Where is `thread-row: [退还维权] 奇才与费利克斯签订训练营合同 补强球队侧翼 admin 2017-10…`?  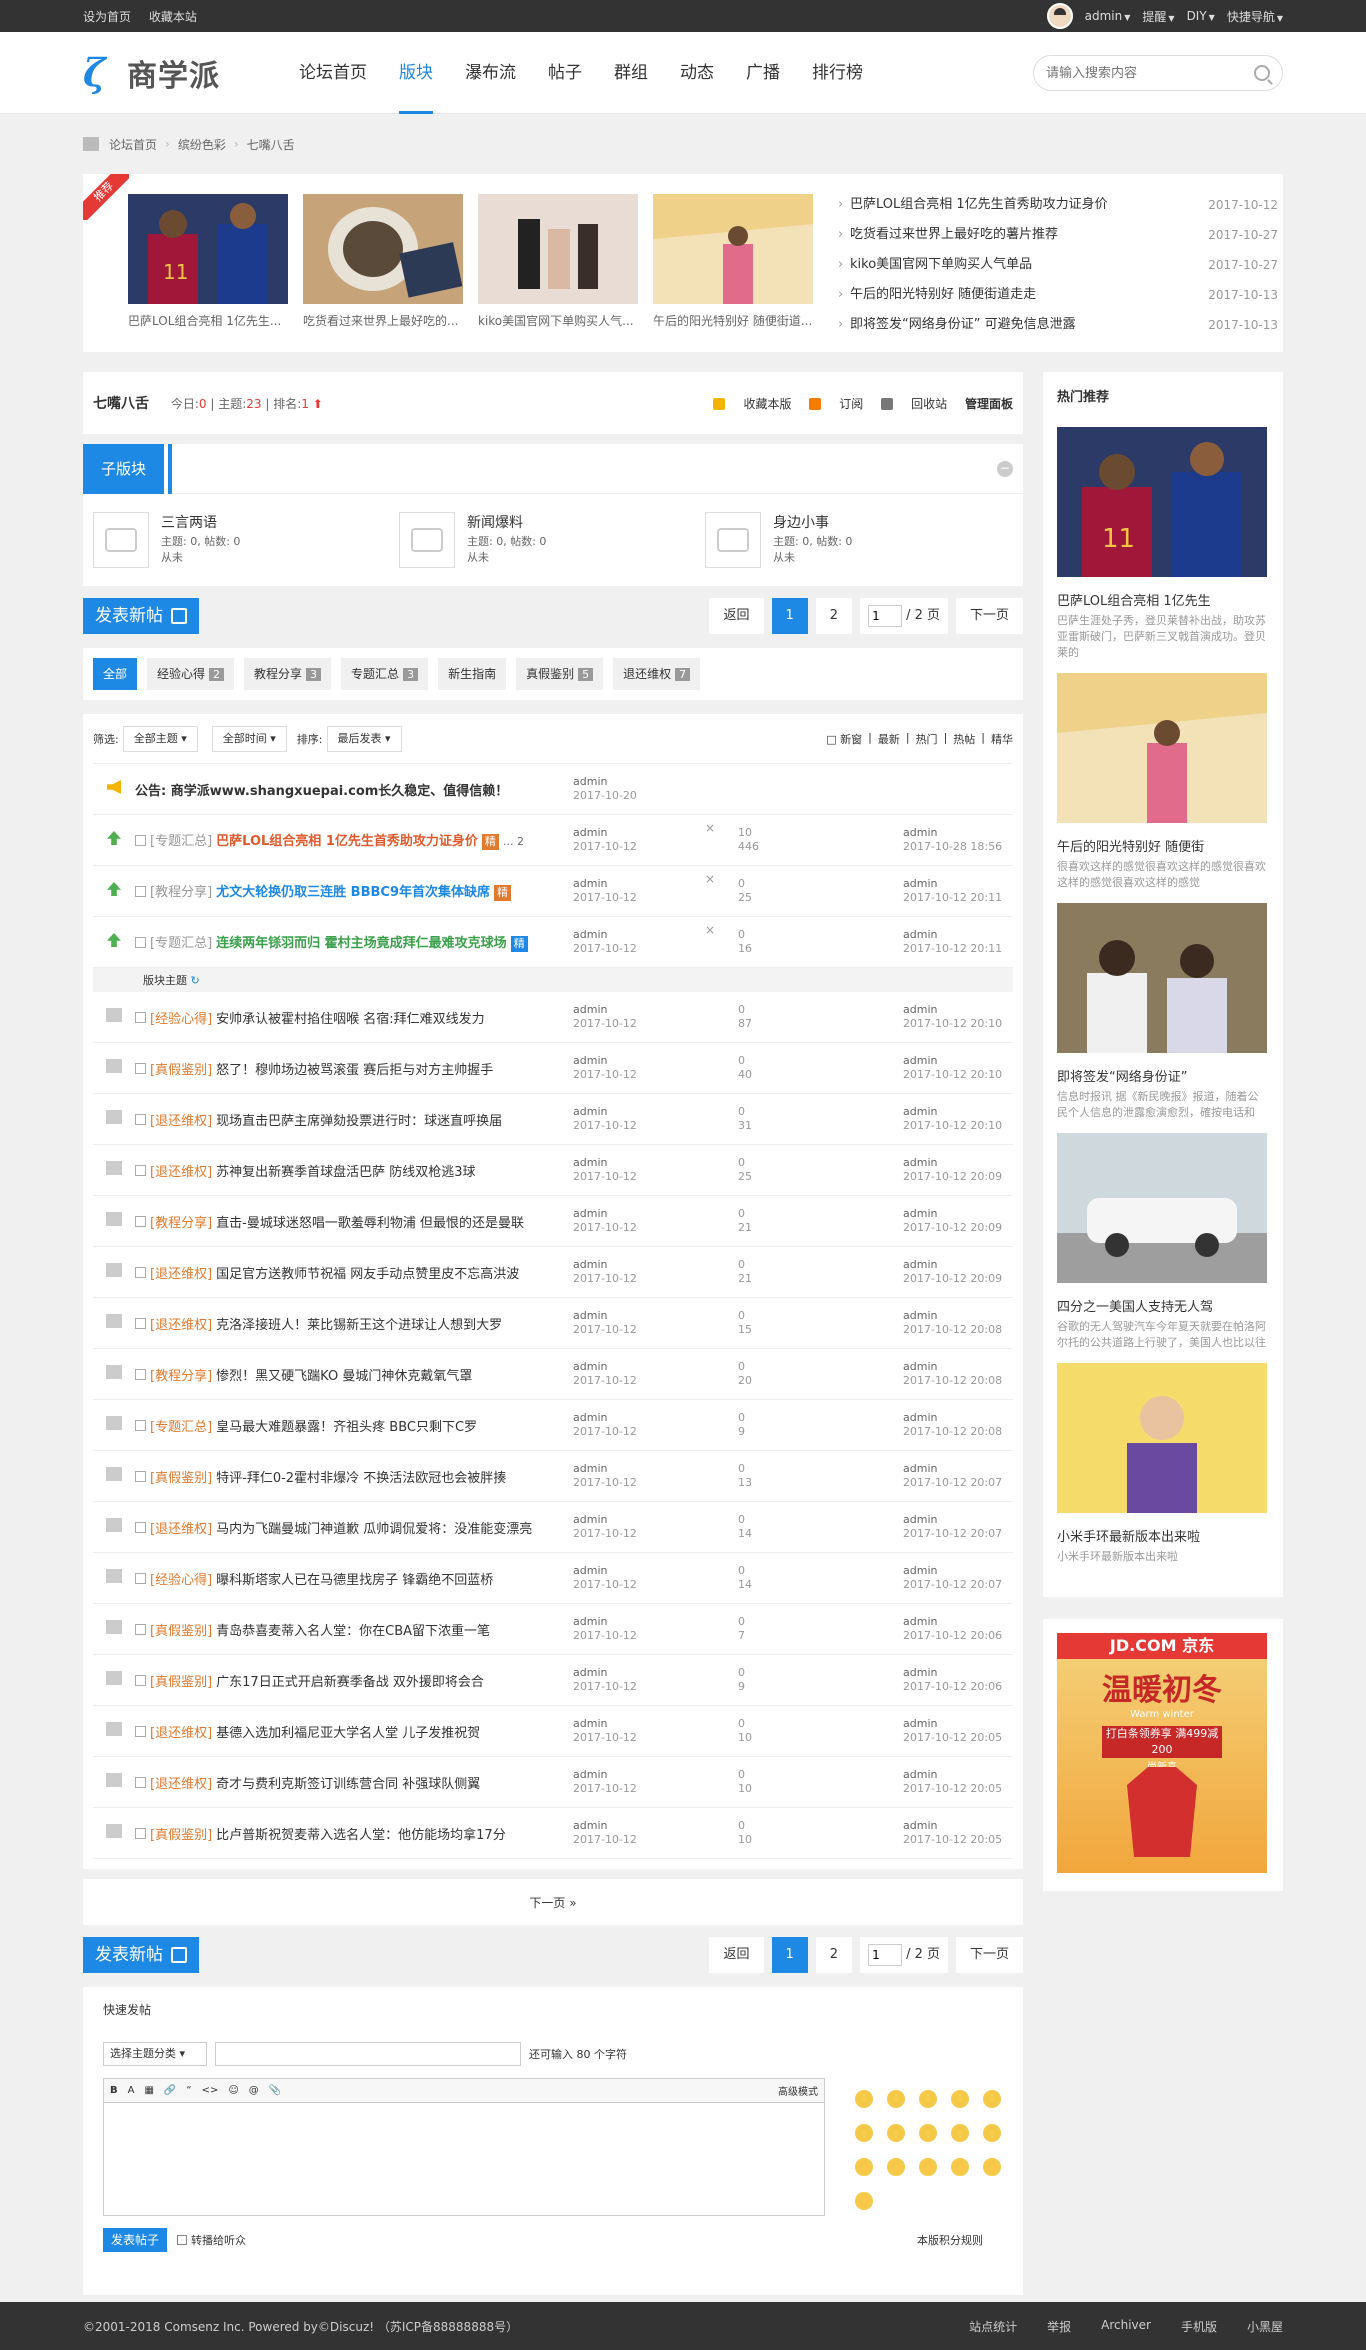 thread-row: [退还维权] 奇才与费利克斯签订训练营合同 补强球队侧翼 admin 2017-10… is located at coordinates (553, 1782).